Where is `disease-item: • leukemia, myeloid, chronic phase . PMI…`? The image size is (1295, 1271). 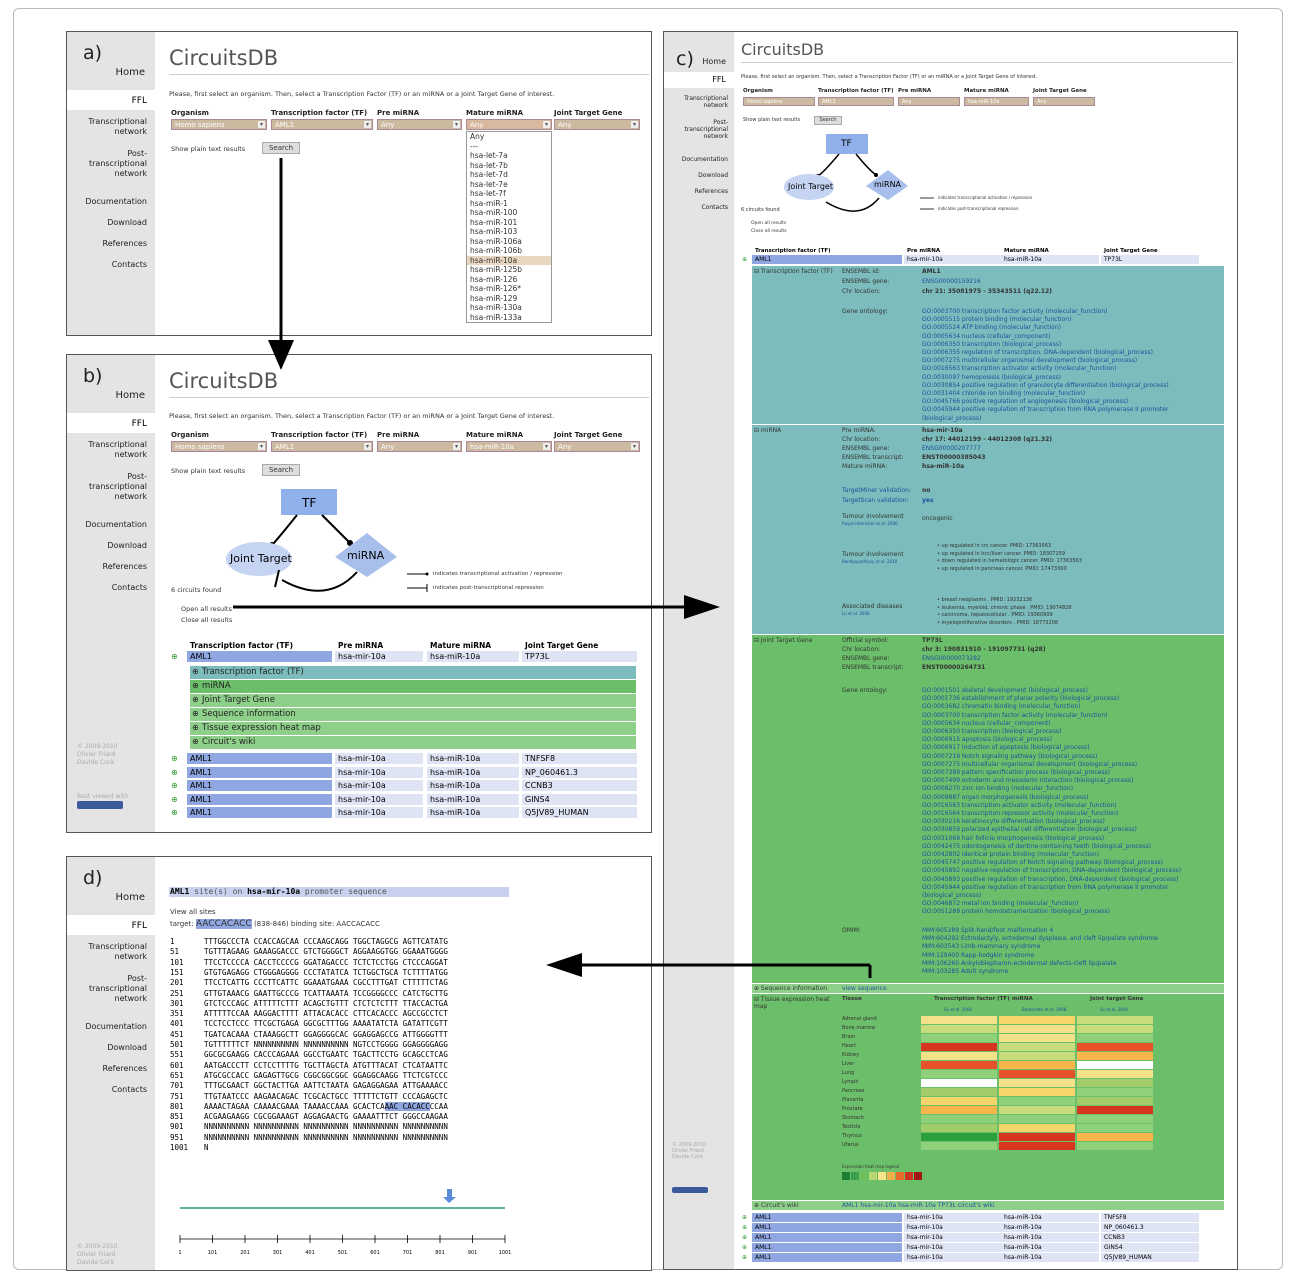
disease-item: • leukemia, myeloid, chronic phase . PMI… is located at coordinates (1004, 608).